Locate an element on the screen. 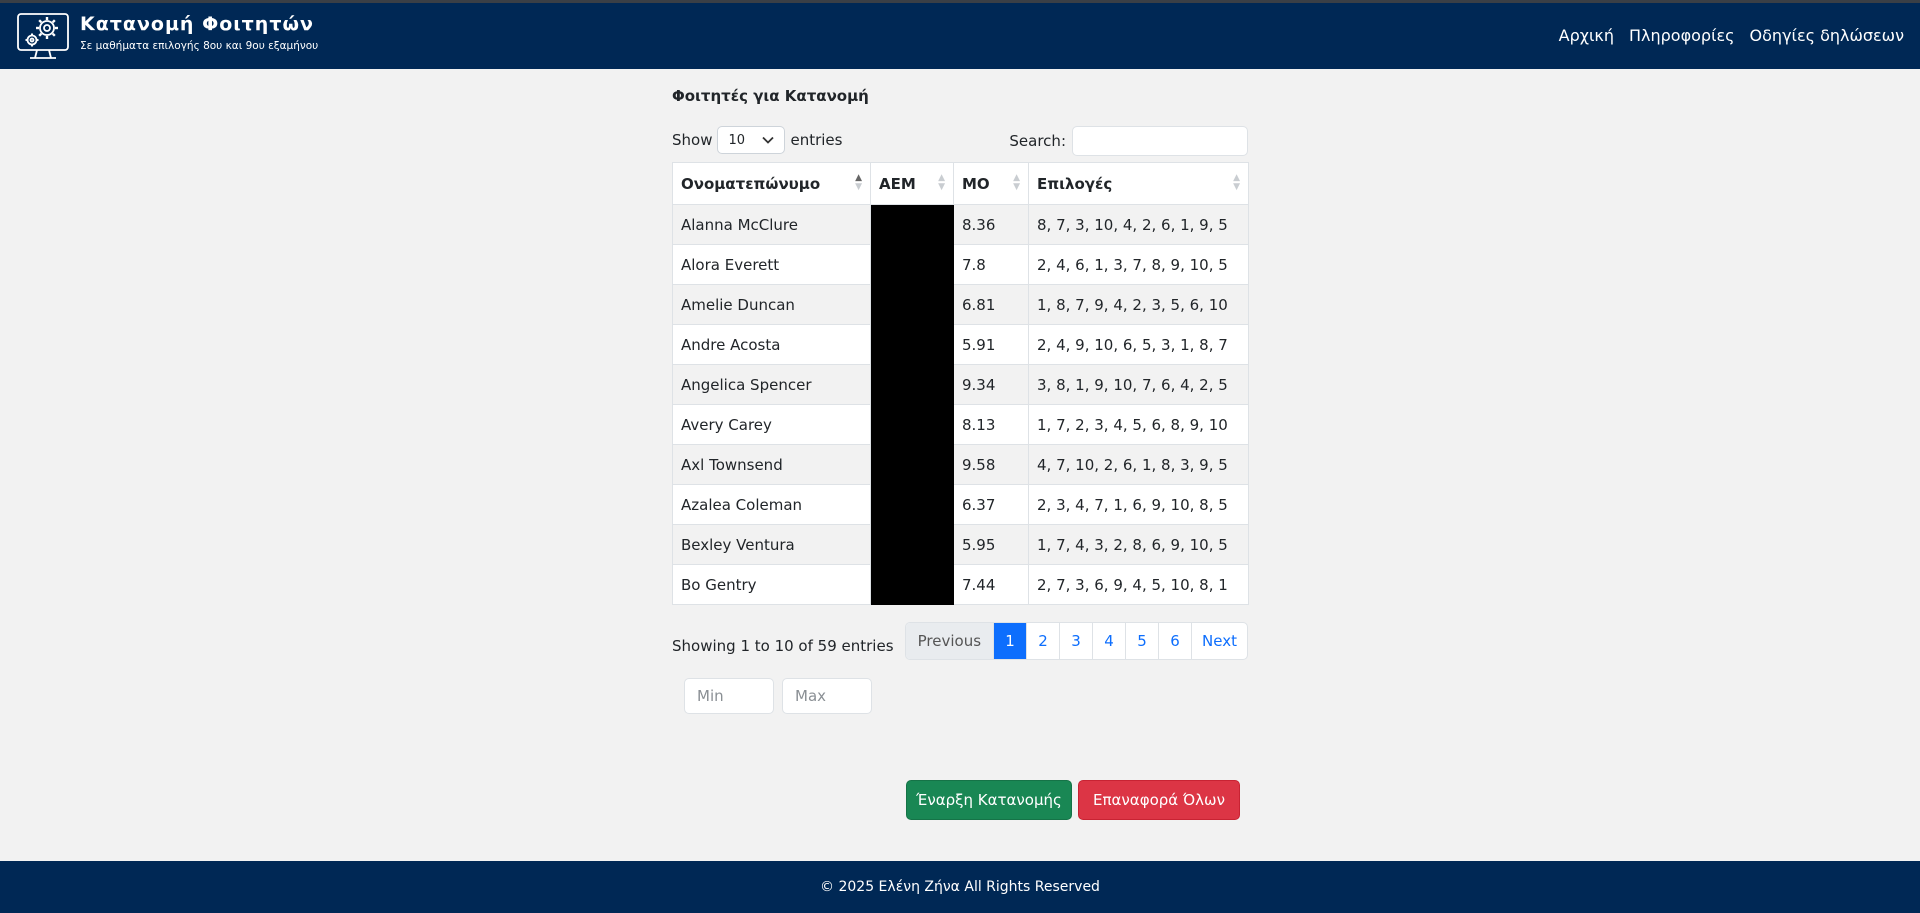  table-search: Search: is located at coordinates (1128, 141).